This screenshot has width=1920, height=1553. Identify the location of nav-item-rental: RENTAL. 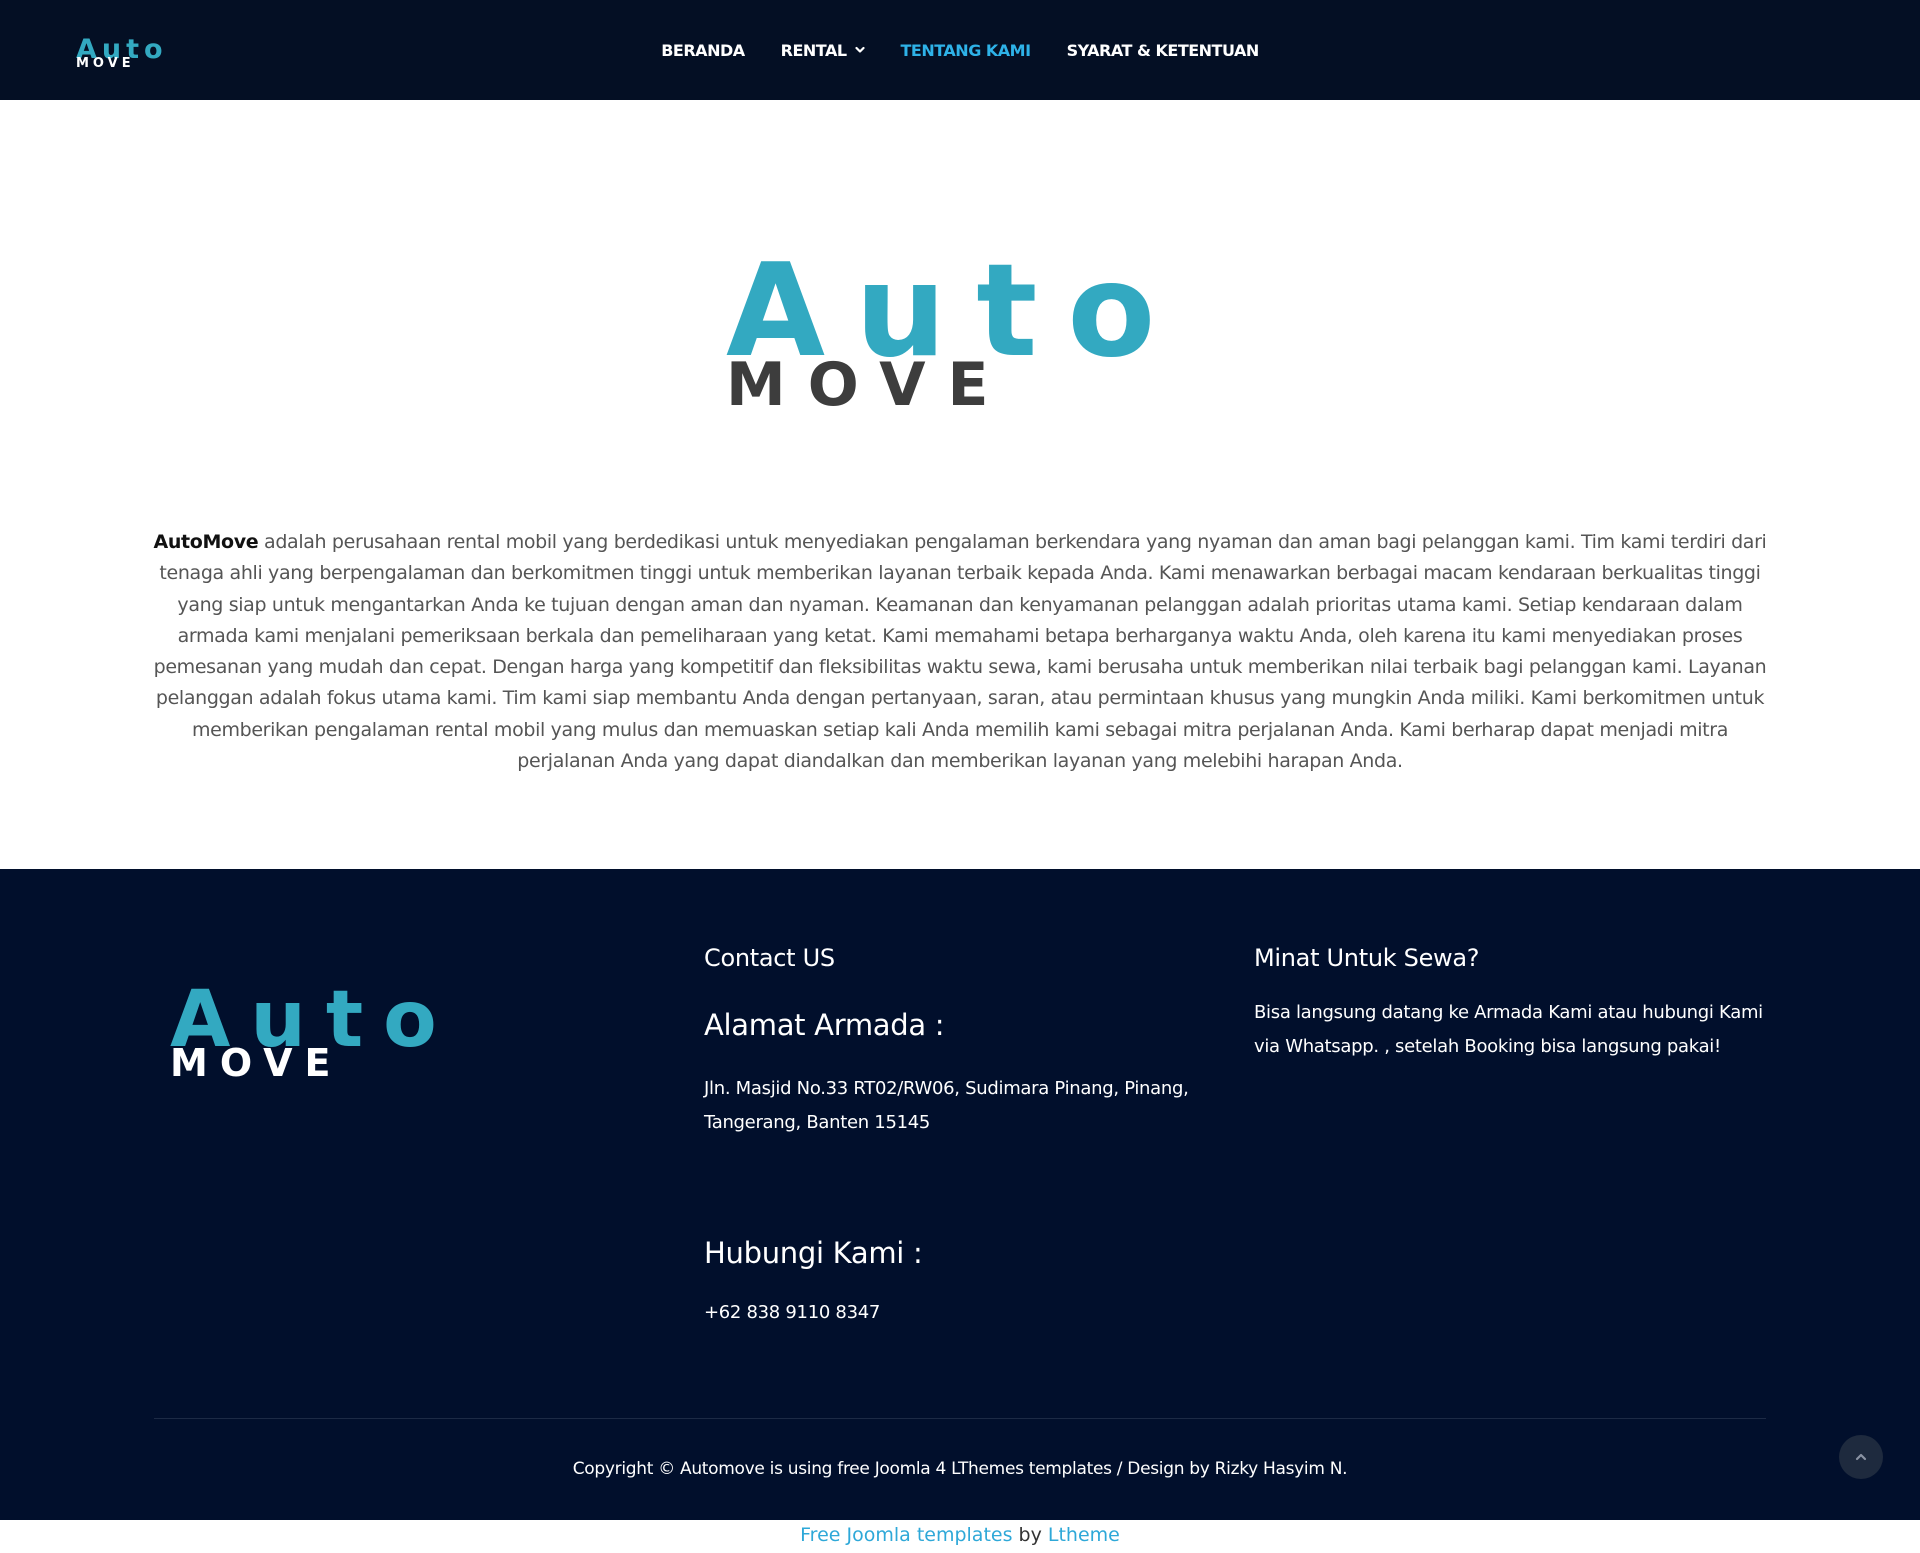
(823, 50).